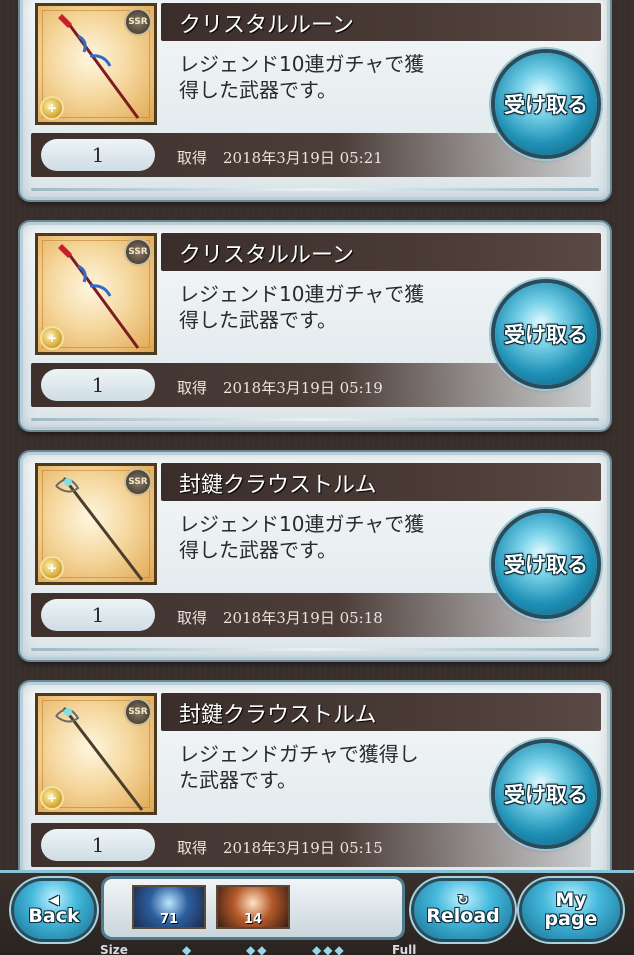 This screenshot has height=955, width=634. What do you see at coordinates (169, 907) in the screenshot?
I see `crystal-item: 71` at bounding box center [169, 907].